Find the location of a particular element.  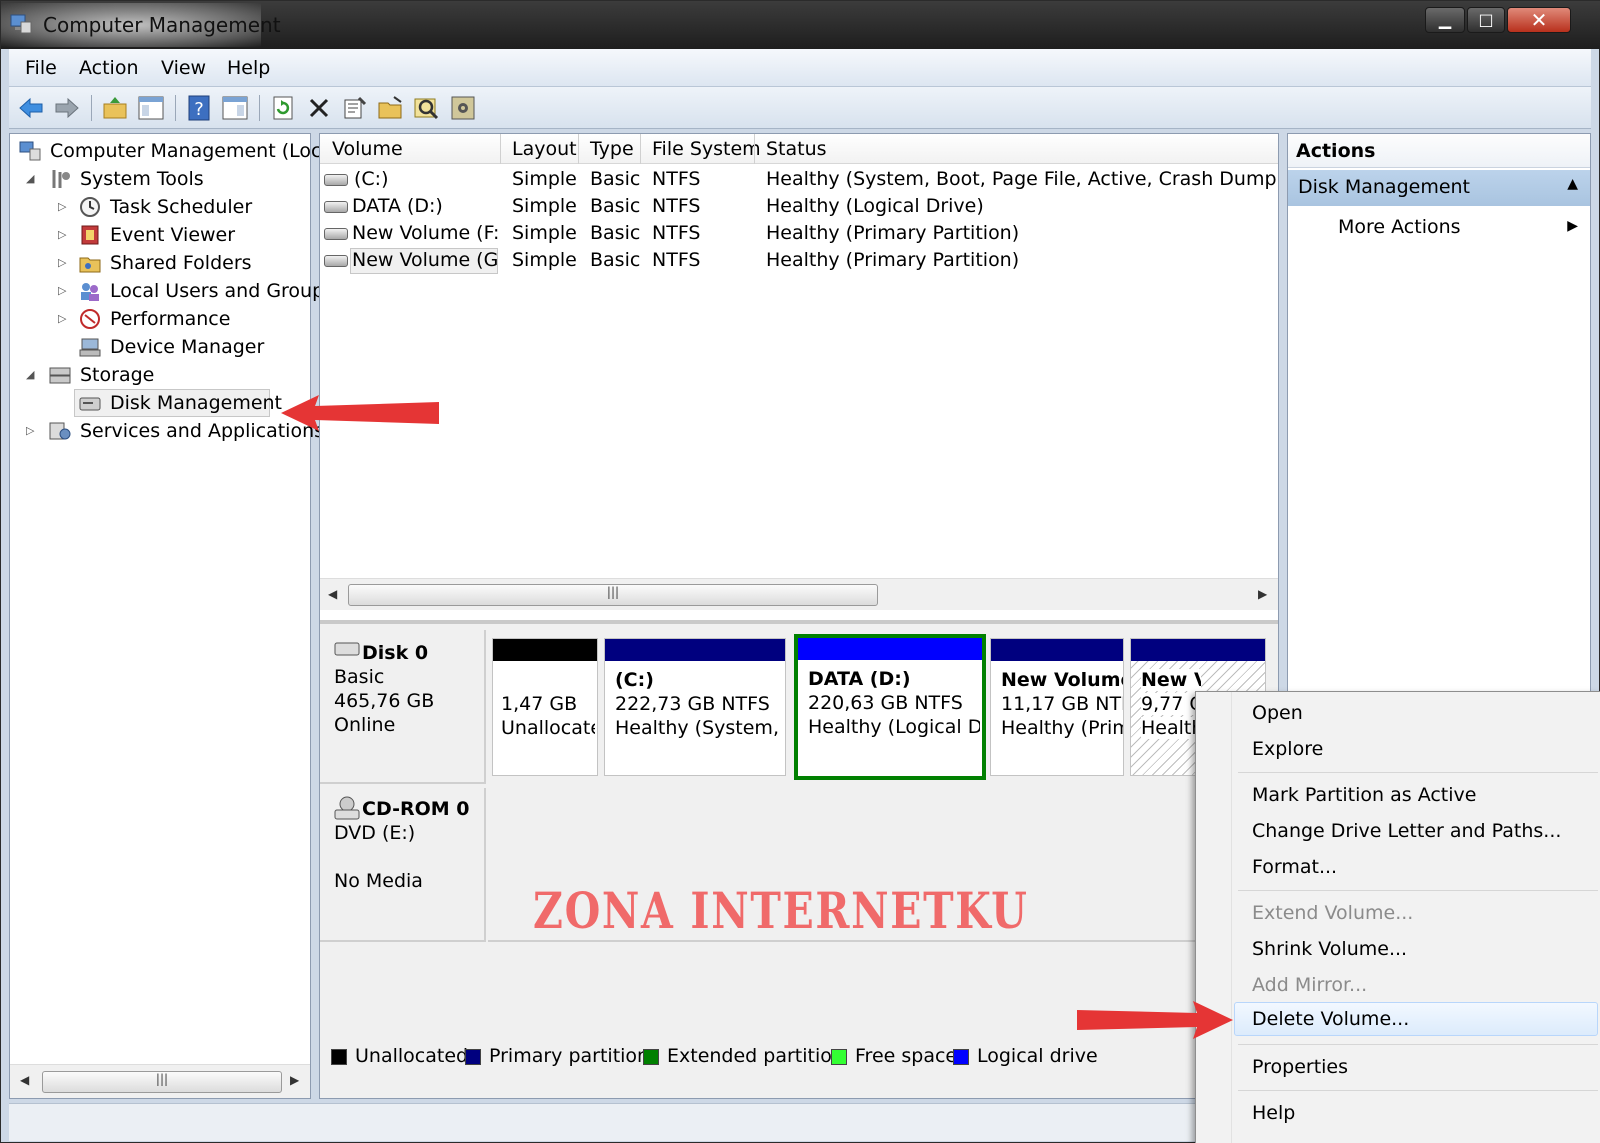

tree-item-local-users-groups: ▷ Local Users and Groups is located at coordinates (174, 291).